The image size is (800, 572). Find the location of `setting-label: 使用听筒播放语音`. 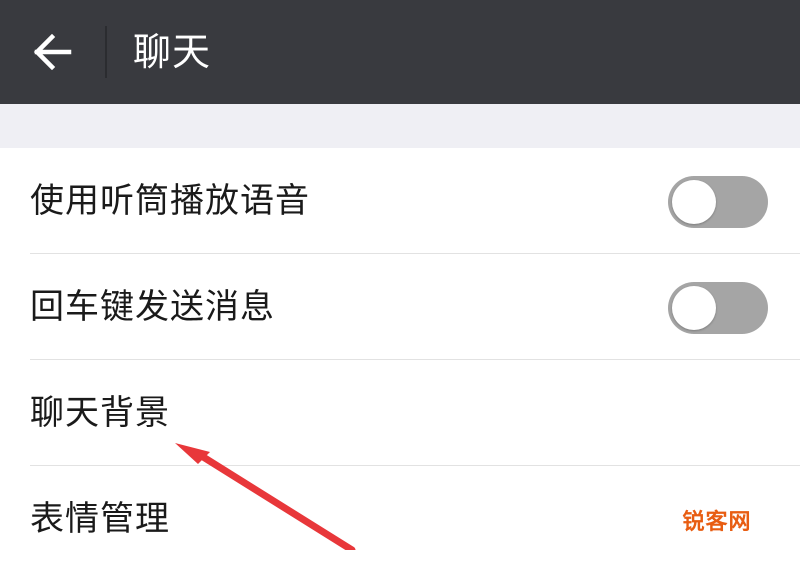

setting-label: 使用听筒播放语音 is located at coordinates (170, 201).